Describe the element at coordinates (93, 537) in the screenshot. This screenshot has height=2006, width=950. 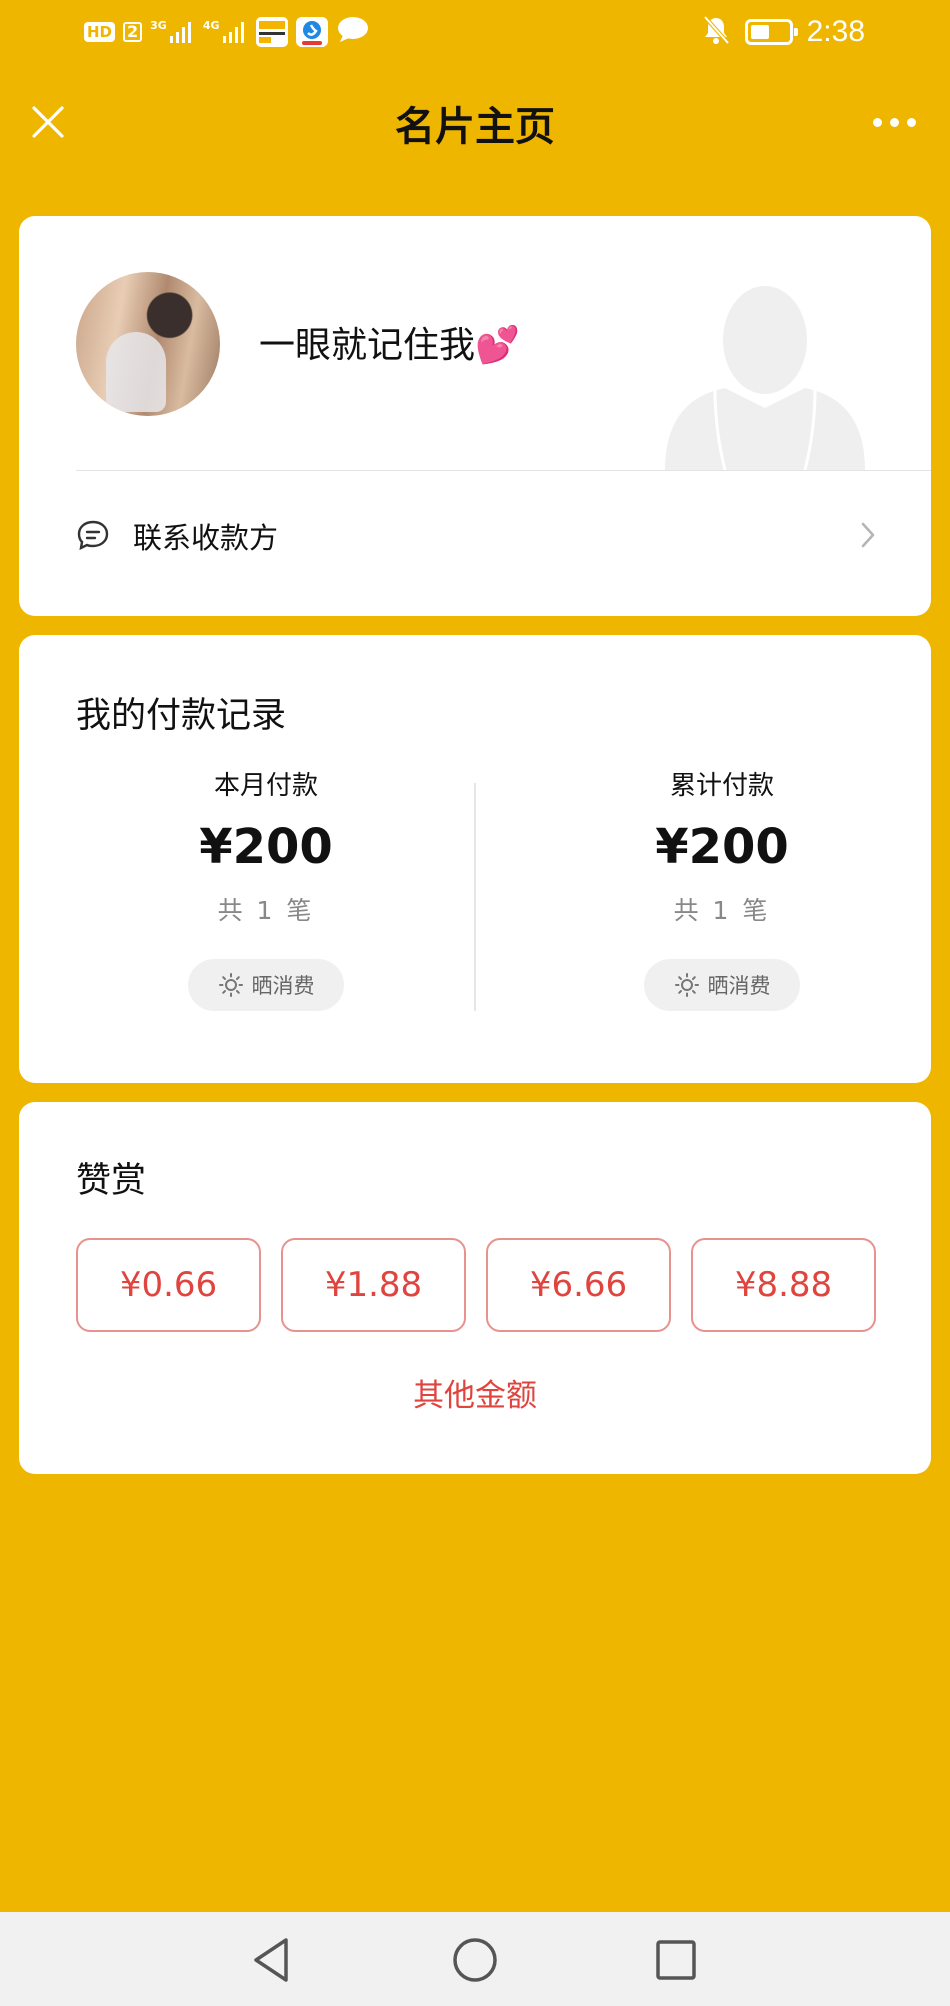
I see `message-icon` at that location.